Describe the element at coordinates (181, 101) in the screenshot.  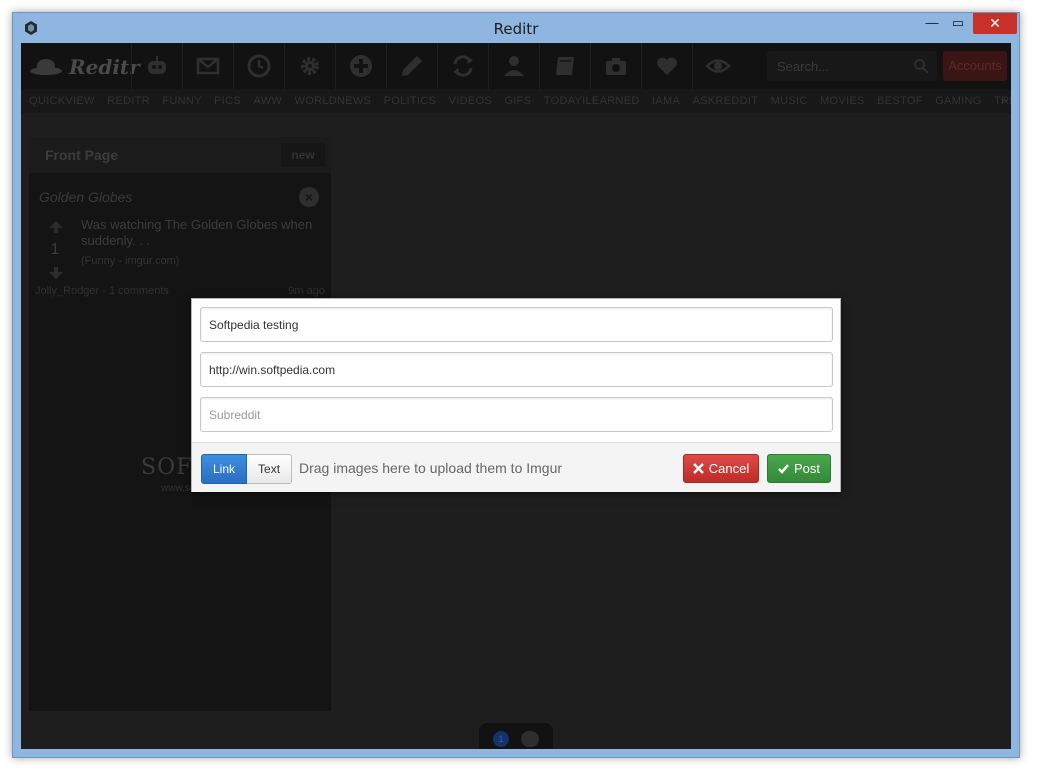
I see `subnav-item: FUNNY` at that location.